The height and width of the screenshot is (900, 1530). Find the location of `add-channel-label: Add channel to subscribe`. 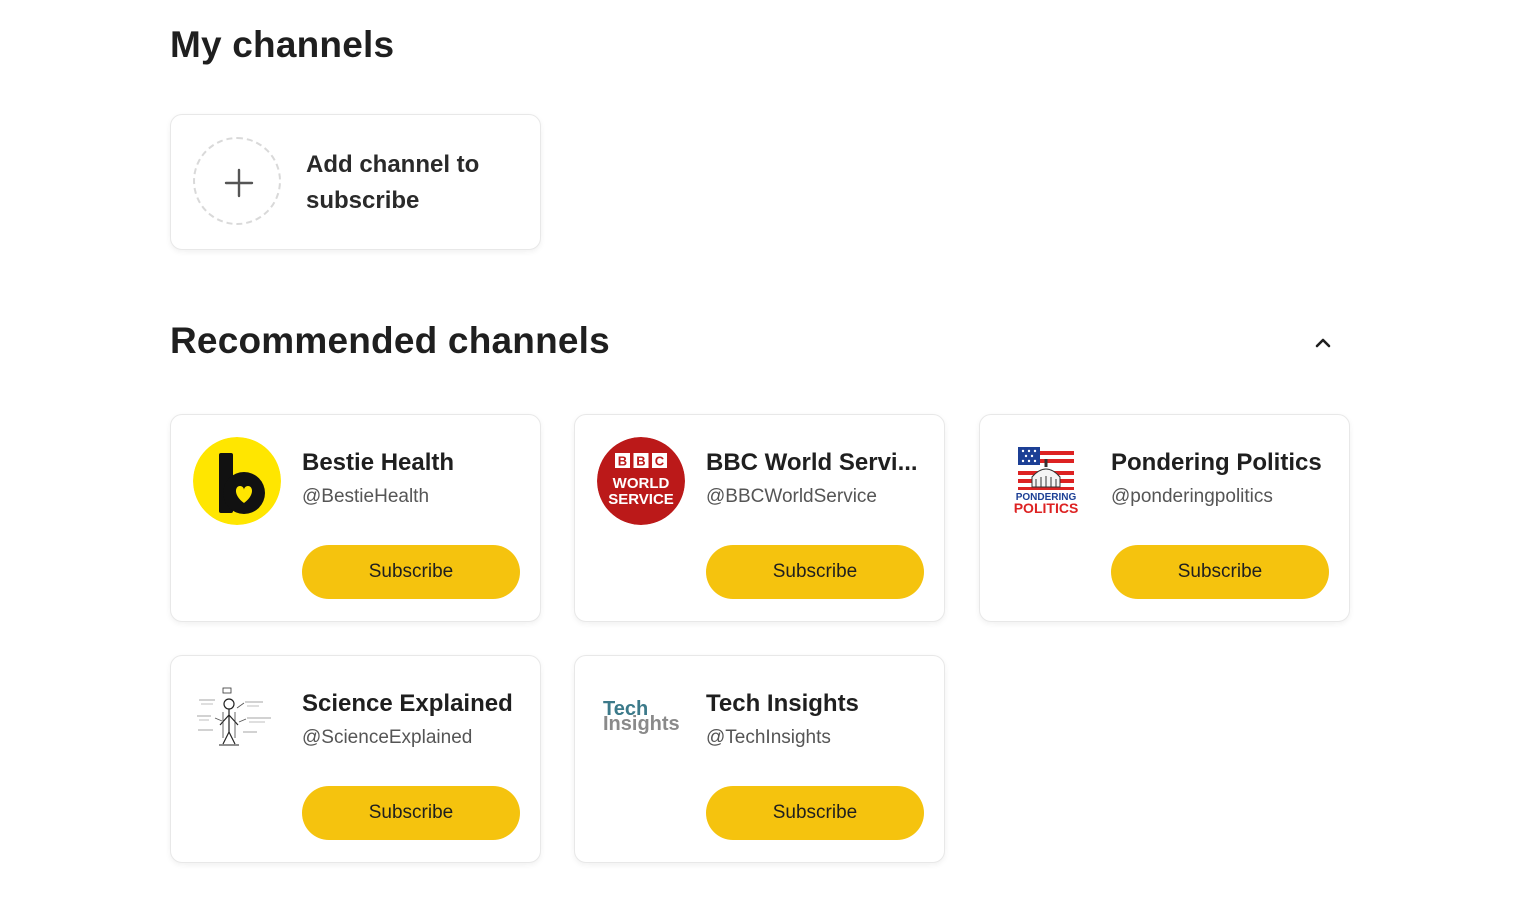

add-channel-label: Add channel to subscribe is located at coordinates (393, 182).